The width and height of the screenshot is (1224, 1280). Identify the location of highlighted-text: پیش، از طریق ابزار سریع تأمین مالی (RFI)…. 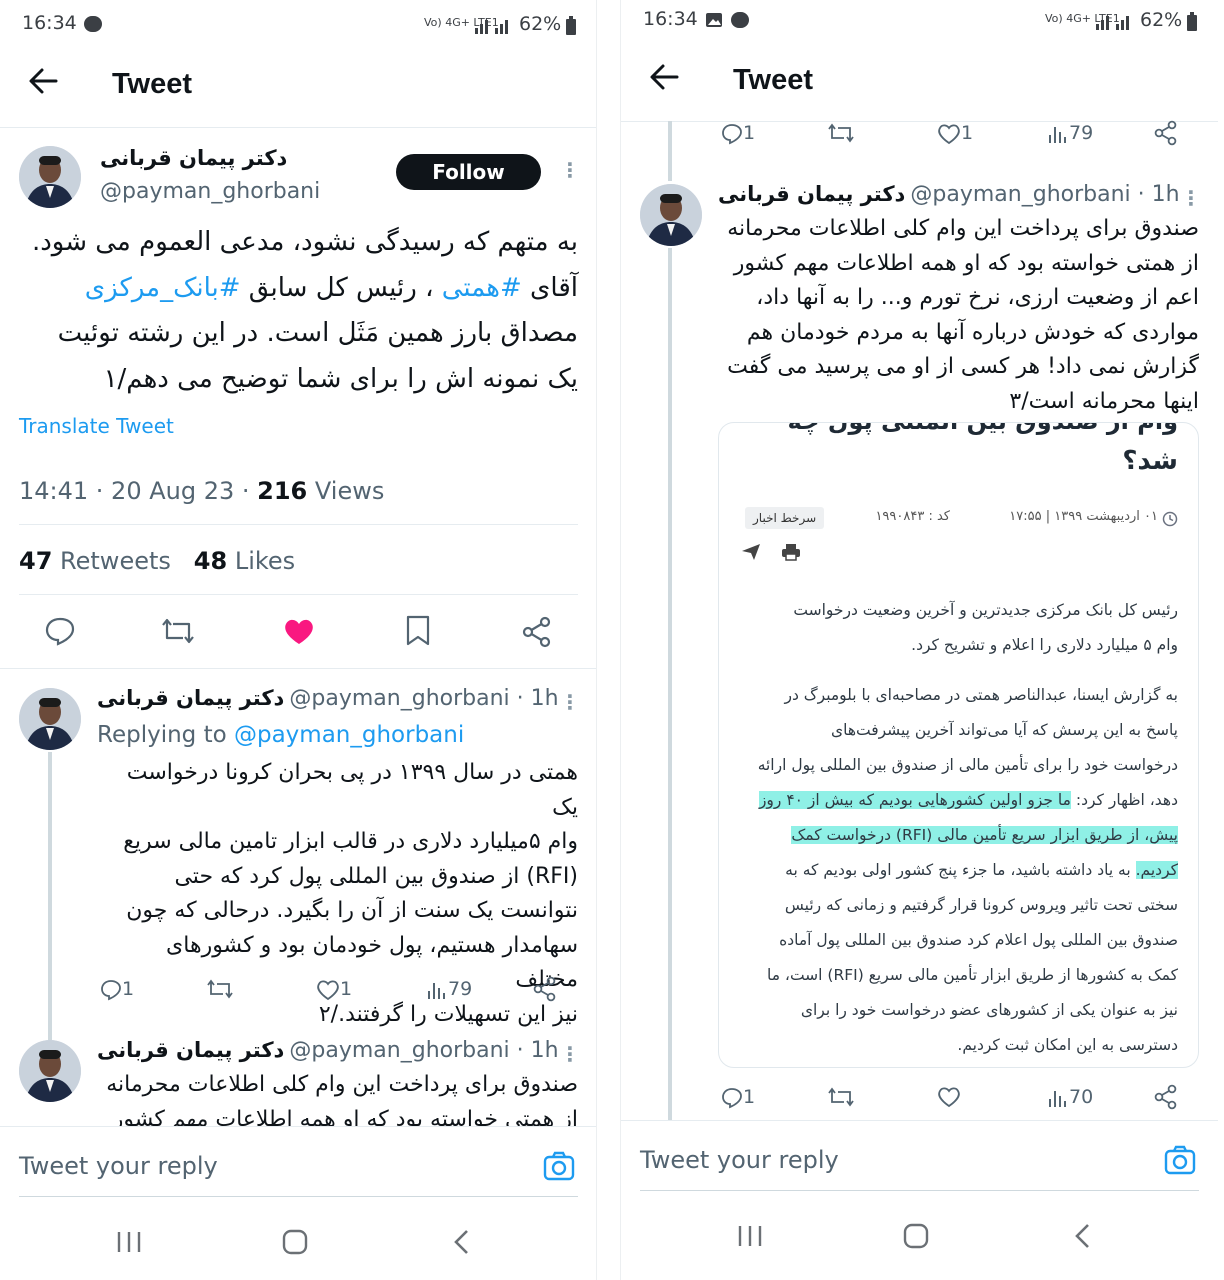
(984, 835).